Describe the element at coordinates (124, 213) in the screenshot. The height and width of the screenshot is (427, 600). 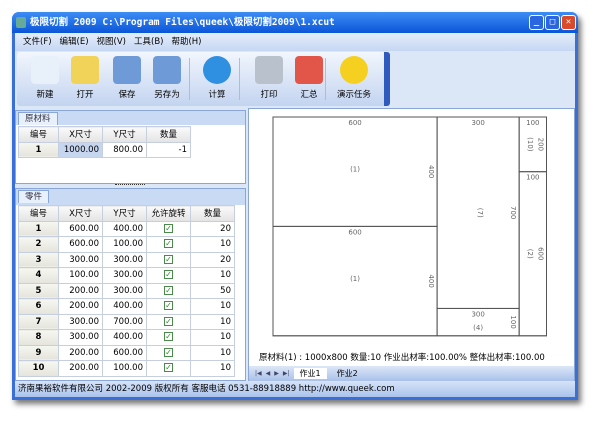
I see `column-header: Y尺寸` at that location.